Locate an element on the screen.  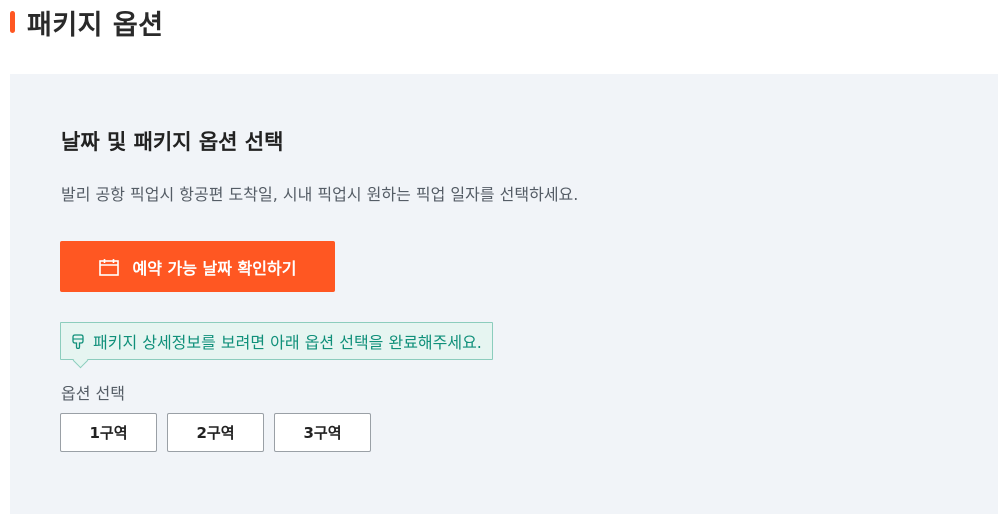
option-select-label: 옵션 선택 is located at coordinates (93, 393).